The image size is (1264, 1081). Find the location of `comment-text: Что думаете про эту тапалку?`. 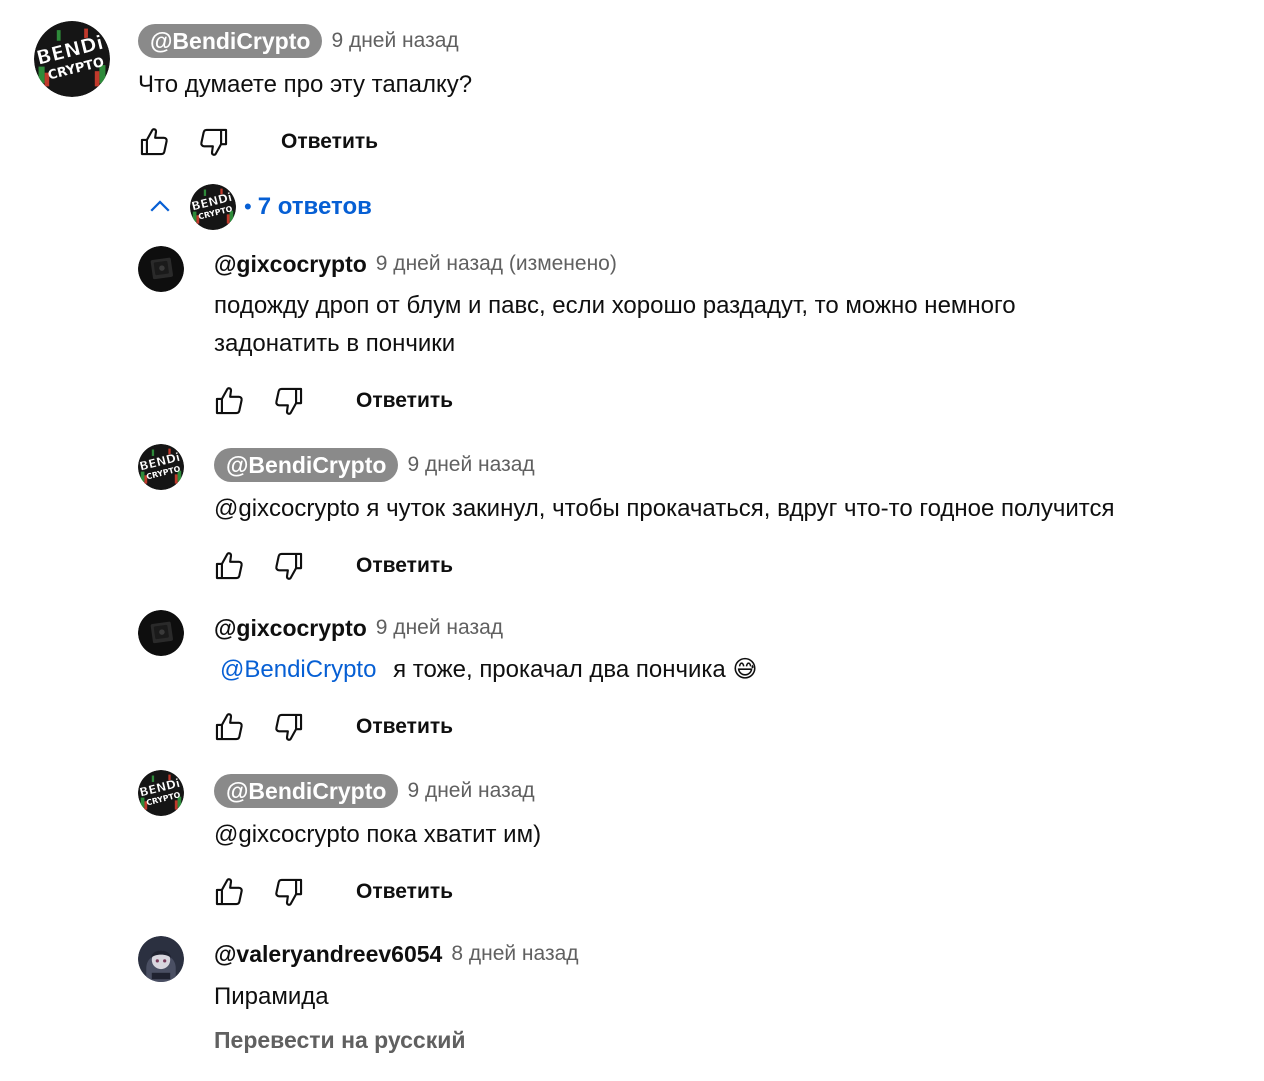

comment-text: Что думаете про эту тапалку? is located at coordinates (305, 84).